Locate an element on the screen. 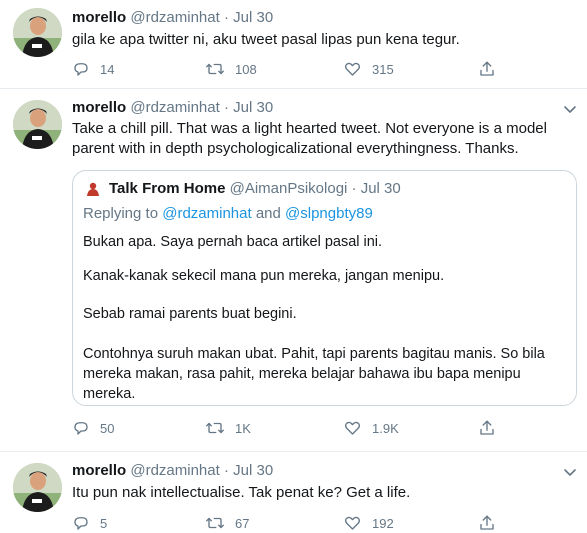 Image resolution: width=587 pixels, height=533 pixels. reply-count: 50 is located at coordinates (107, 428).